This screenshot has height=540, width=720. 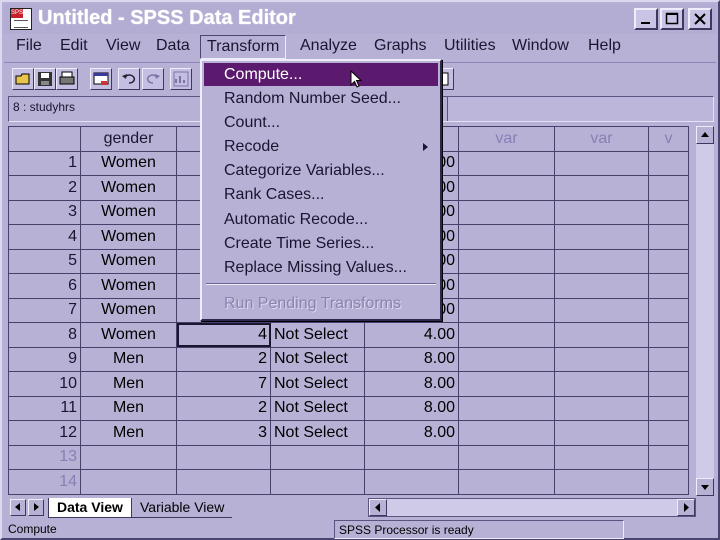 What do you see at coordinates (44, 261) in the screenshot?
I see `row-number: 5` at bounding box center [44, 261].